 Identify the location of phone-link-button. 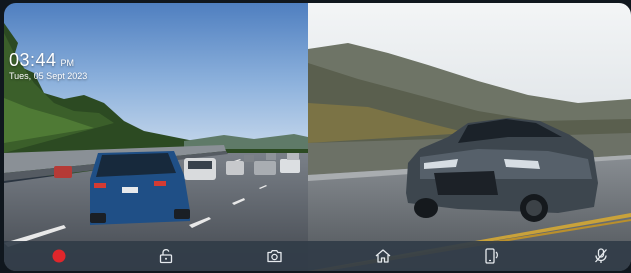
(491, 256).